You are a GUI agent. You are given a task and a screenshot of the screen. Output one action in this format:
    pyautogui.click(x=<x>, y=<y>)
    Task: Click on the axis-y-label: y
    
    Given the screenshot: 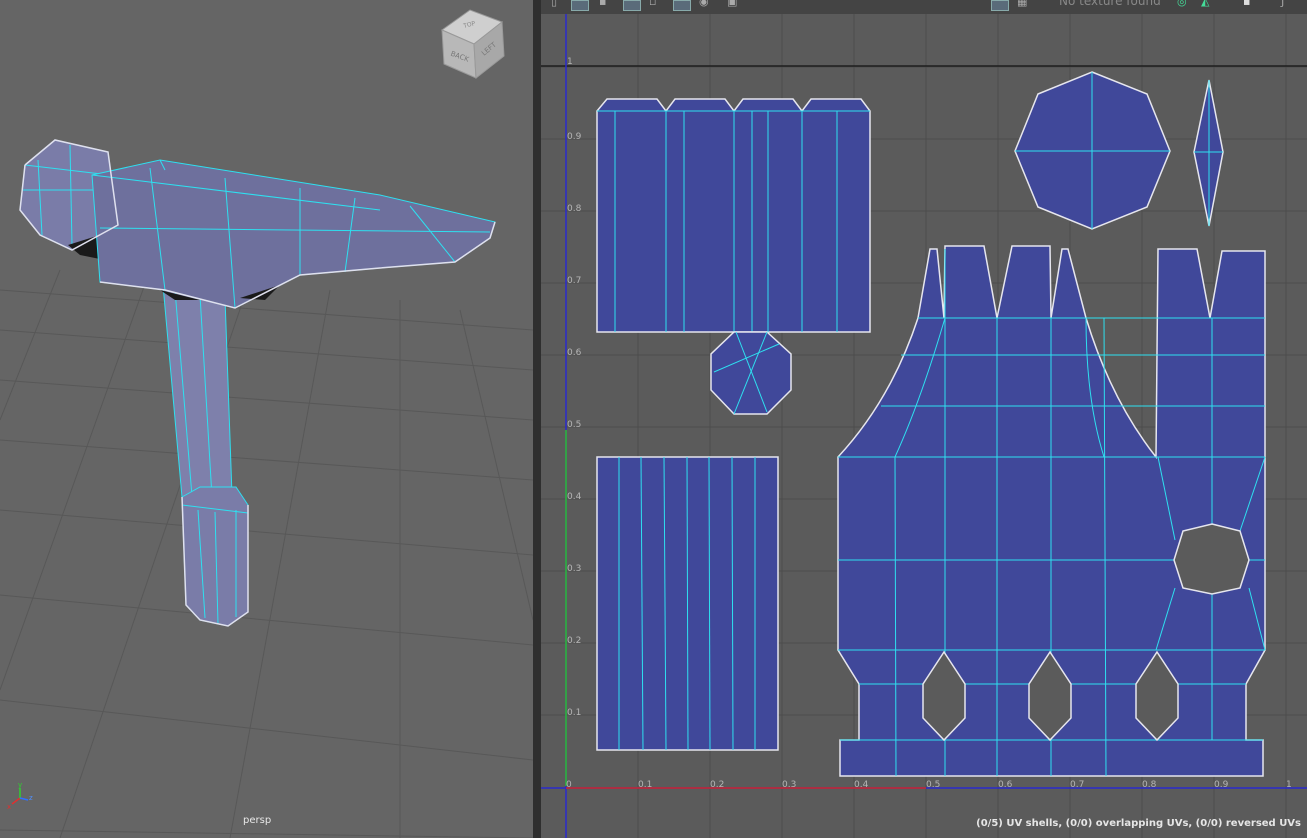 What is the action you would take?
    pyautogui.click(x=20, y=785)
    